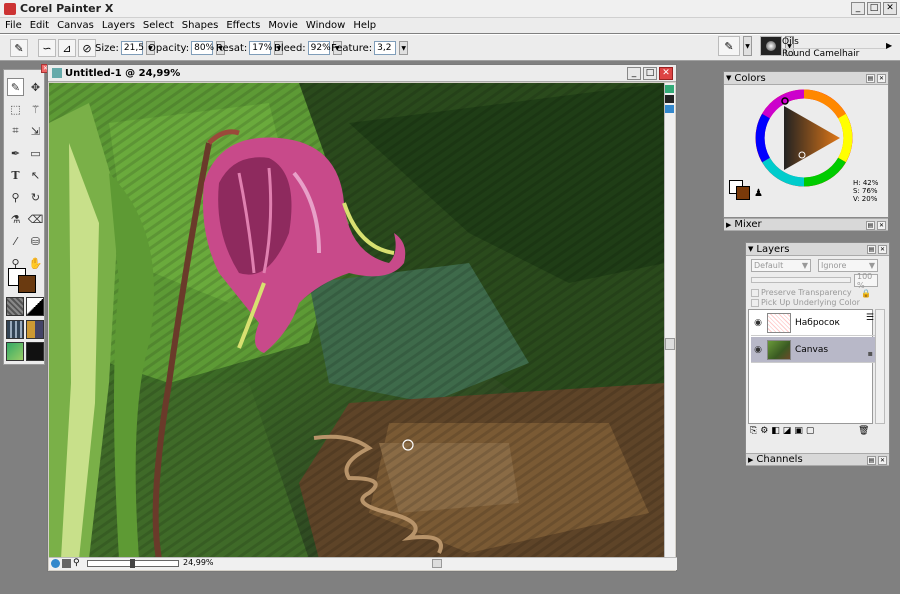 This screenshot has height=594, width=900. Describe the element at coordinates (870, 225) in the screenshot. I see `mixer-panel-menu-icon: ▤` at that location.